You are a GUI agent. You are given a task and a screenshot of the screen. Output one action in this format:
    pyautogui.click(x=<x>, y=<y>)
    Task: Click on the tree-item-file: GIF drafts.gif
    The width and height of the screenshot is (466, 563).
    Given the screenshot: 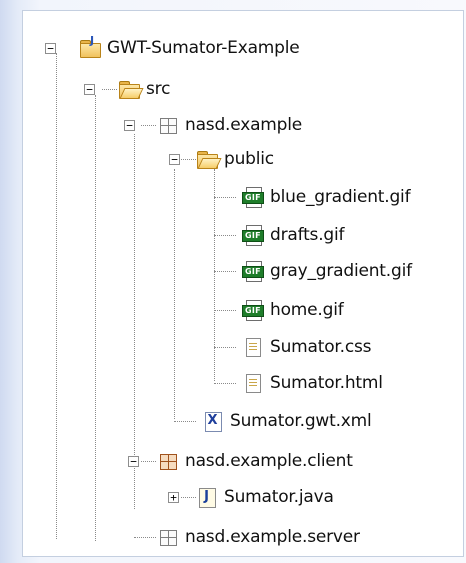 What is the action you would take?
    pyautogui.click(x=293, y=235)
    